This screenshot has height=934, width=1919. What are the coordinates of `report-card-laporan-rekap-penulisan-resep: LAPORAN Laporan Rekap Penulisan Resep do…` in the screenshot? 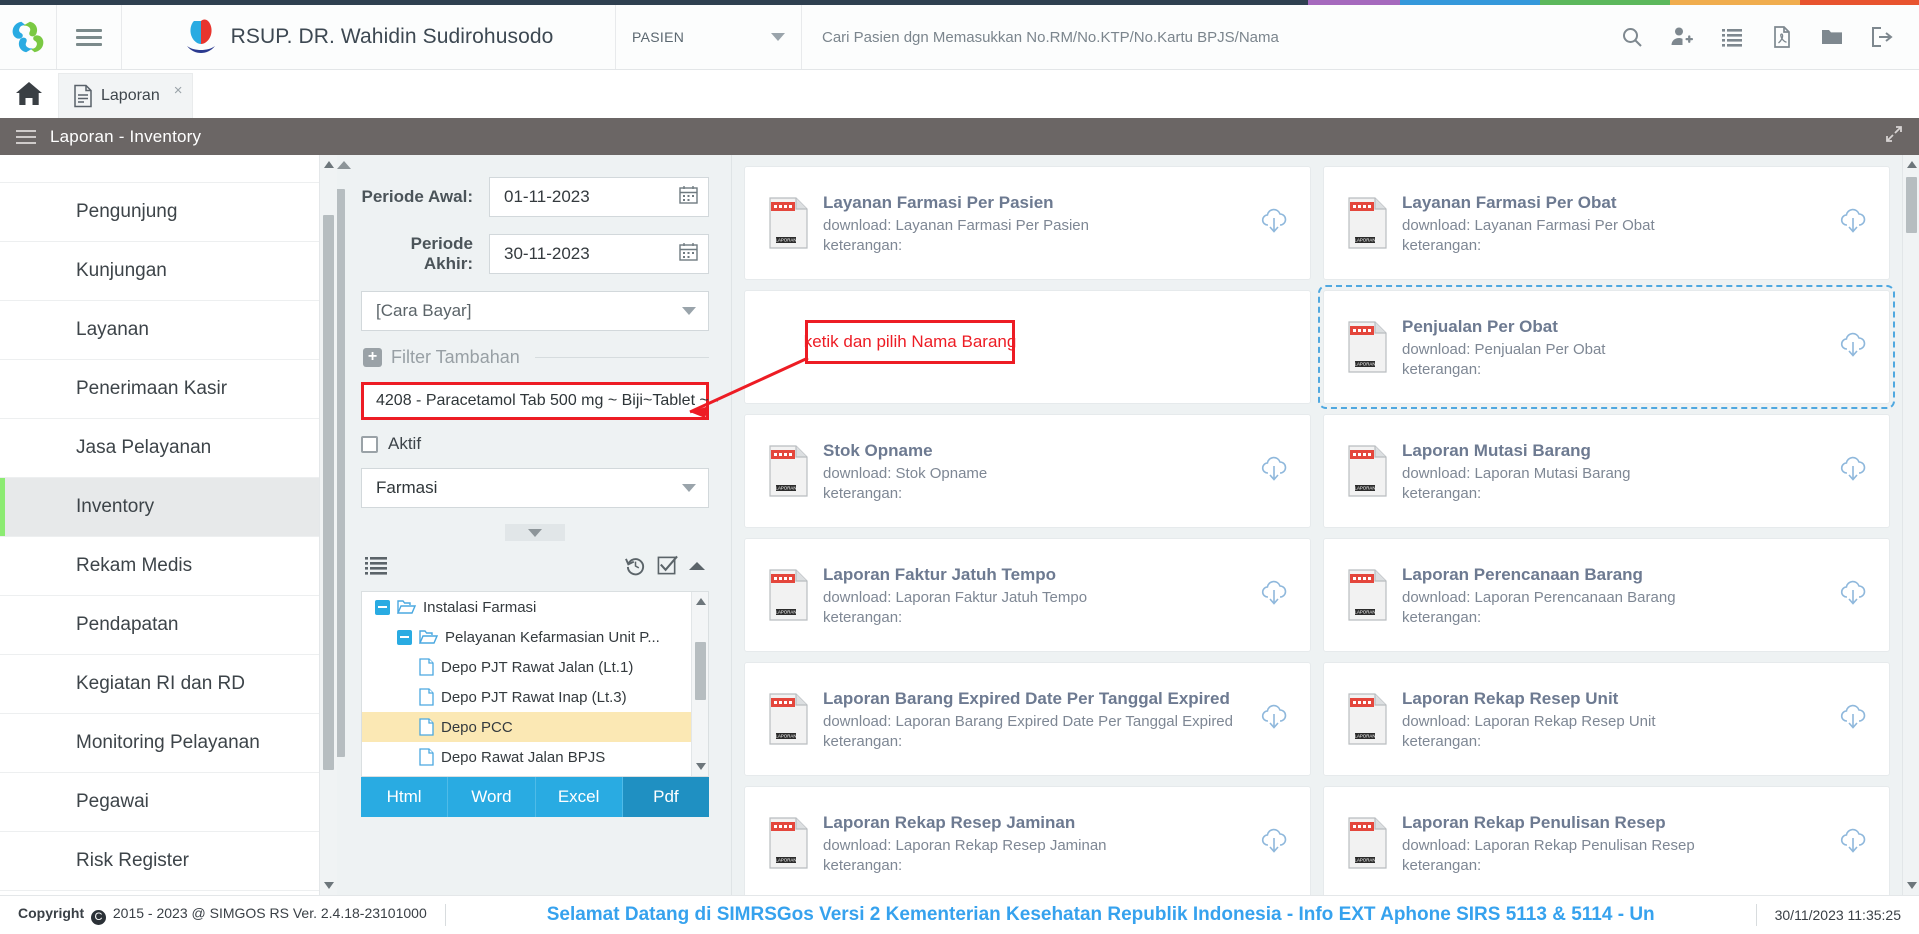 It's located at (1606, 840).